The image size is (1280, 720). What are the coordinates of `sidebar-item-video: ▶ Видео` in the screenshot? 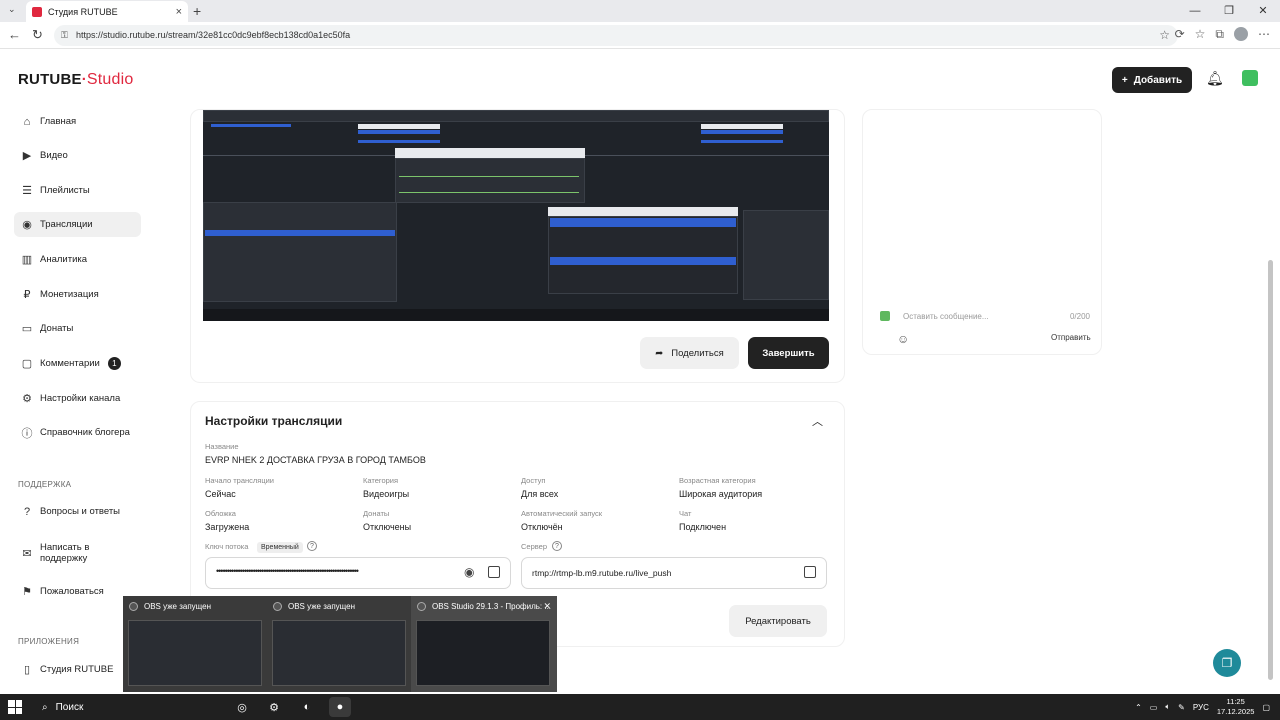 It's located at (77, 155).